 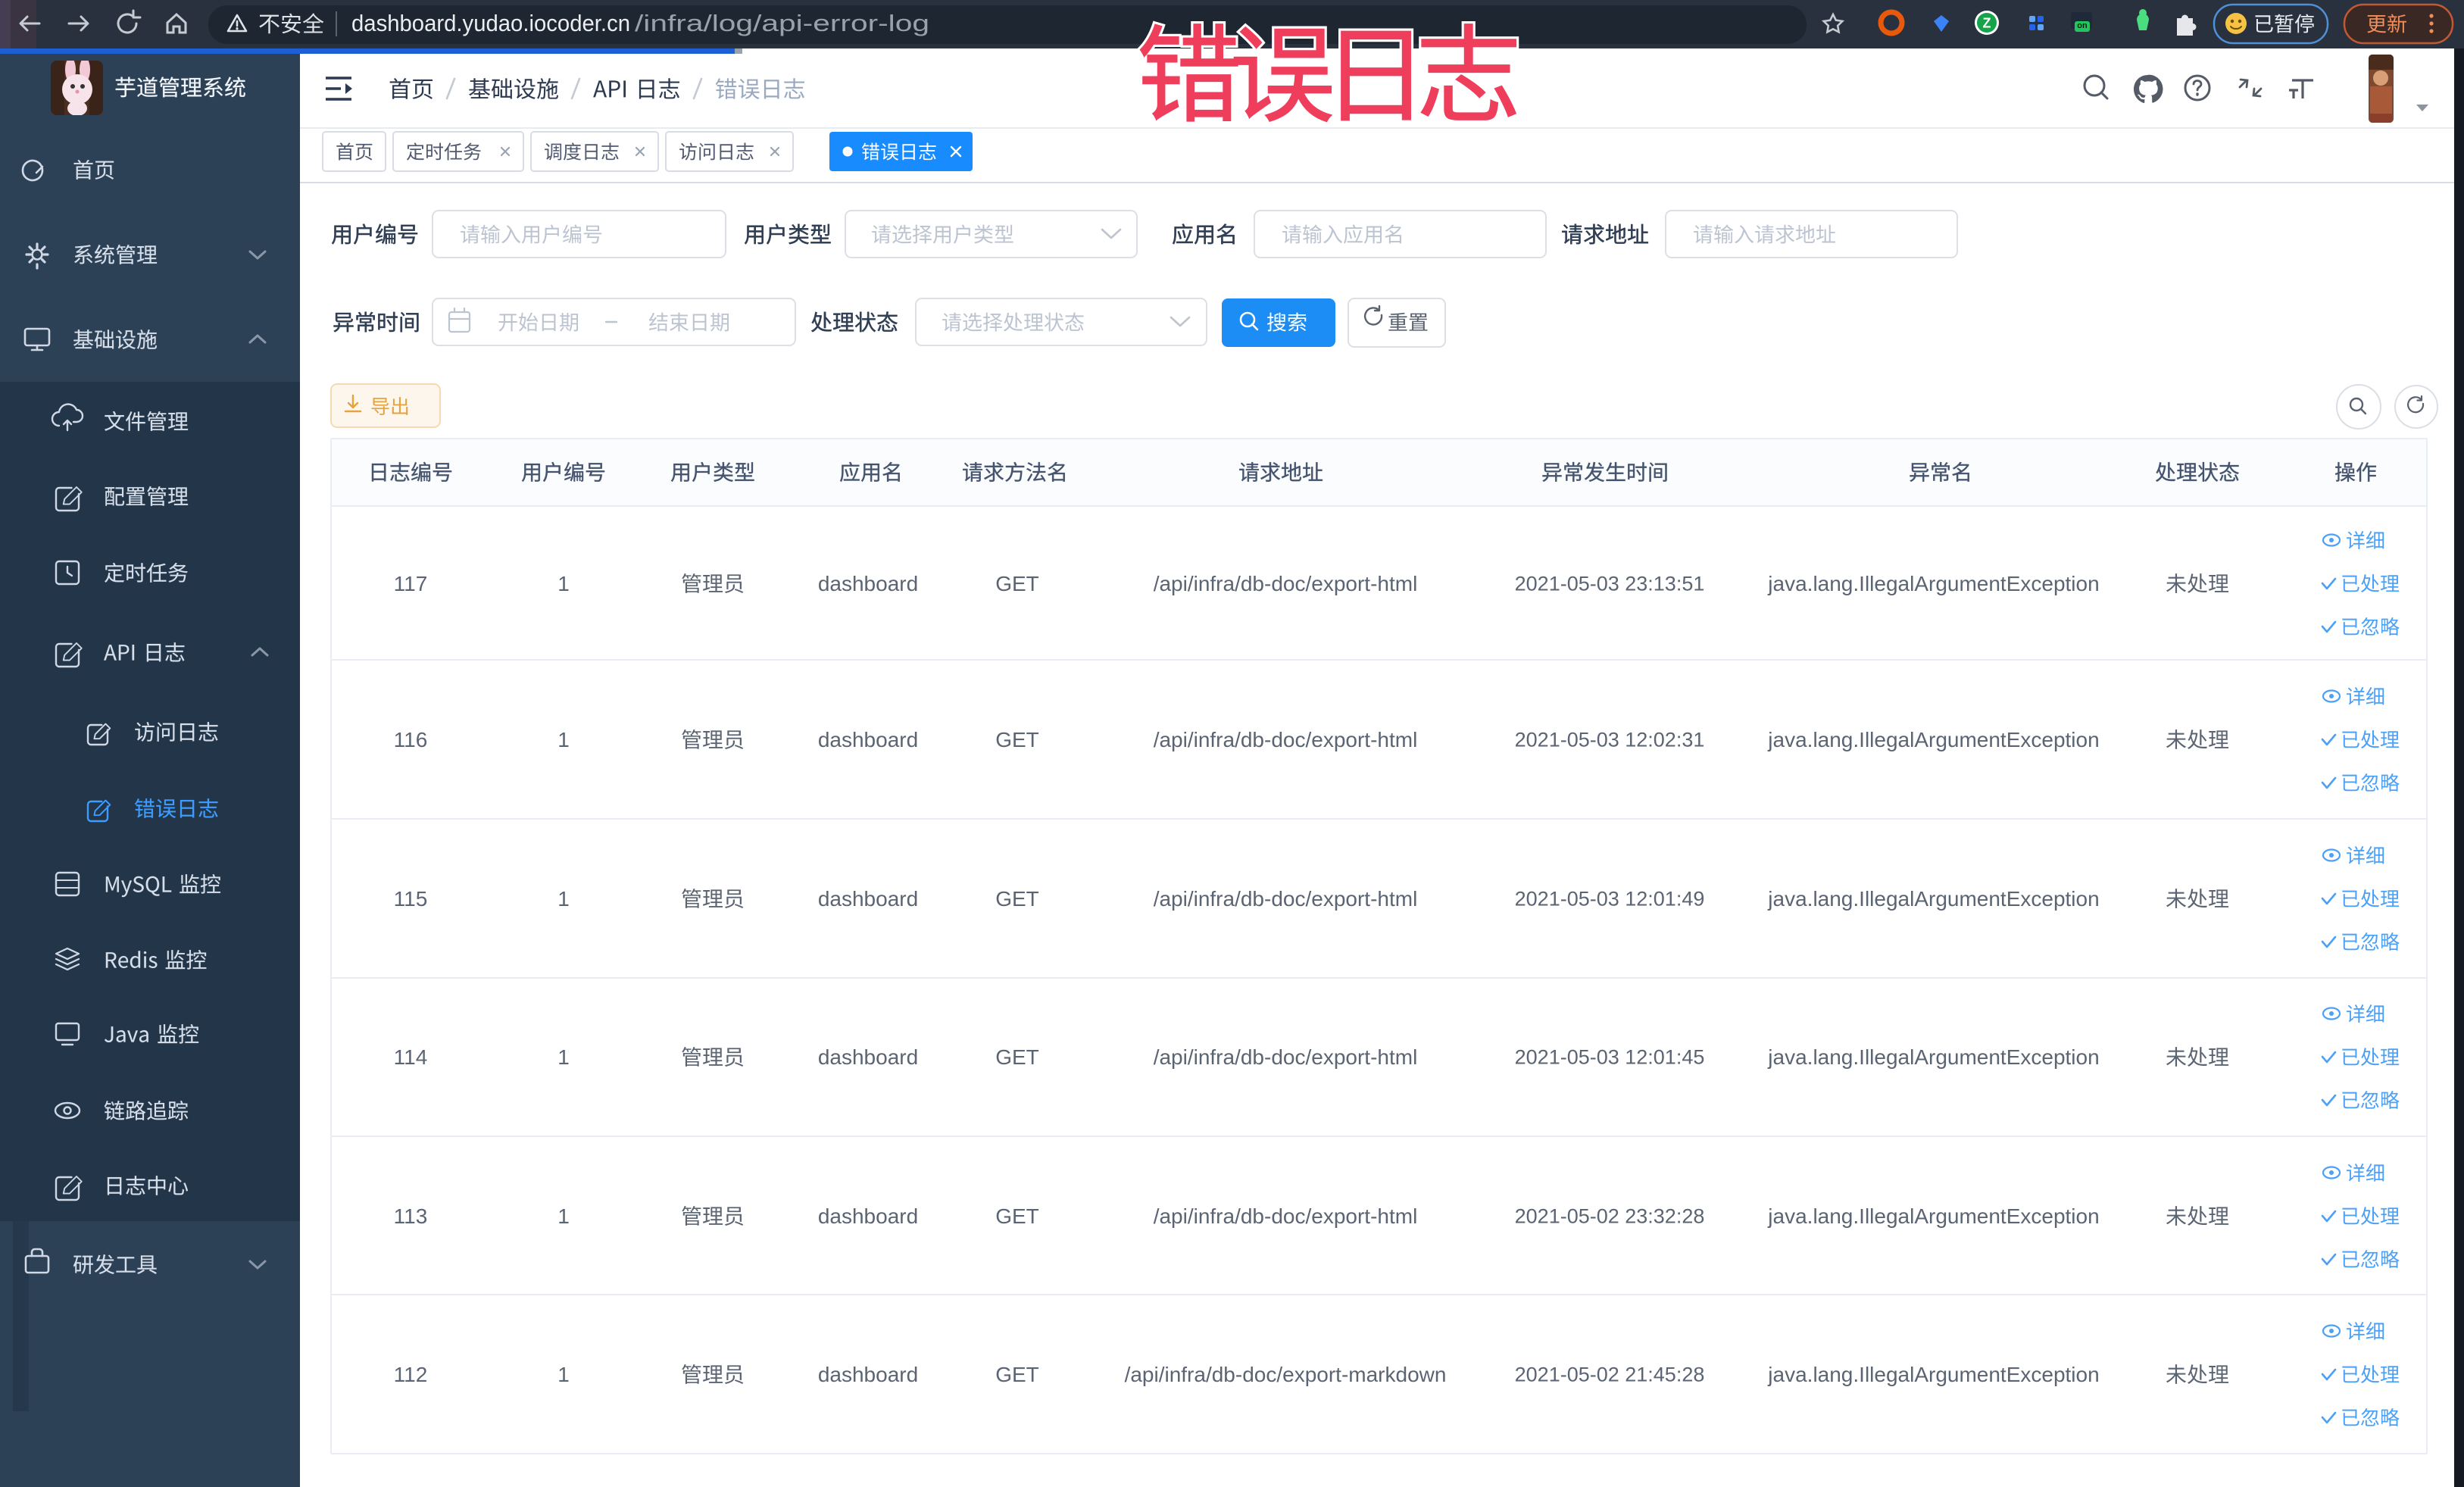 What do you see at coordinates (411, 583) in the screenshot?
I see `svg-text: 117` at bounding box center [411, 583].